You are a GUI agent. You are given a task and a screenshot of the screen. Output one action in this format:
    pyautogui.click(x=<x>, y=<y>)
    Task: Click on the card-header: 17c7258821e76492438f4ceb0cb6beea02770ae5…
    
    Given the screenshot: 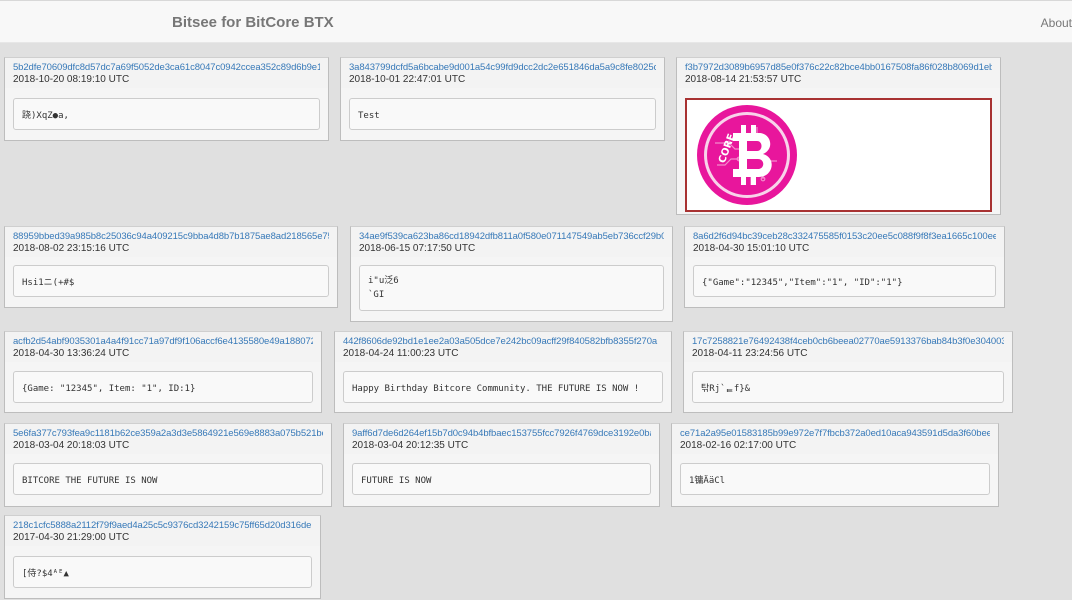 What is the action you would take?
    pyautogui.click(x=848, y=347)
    